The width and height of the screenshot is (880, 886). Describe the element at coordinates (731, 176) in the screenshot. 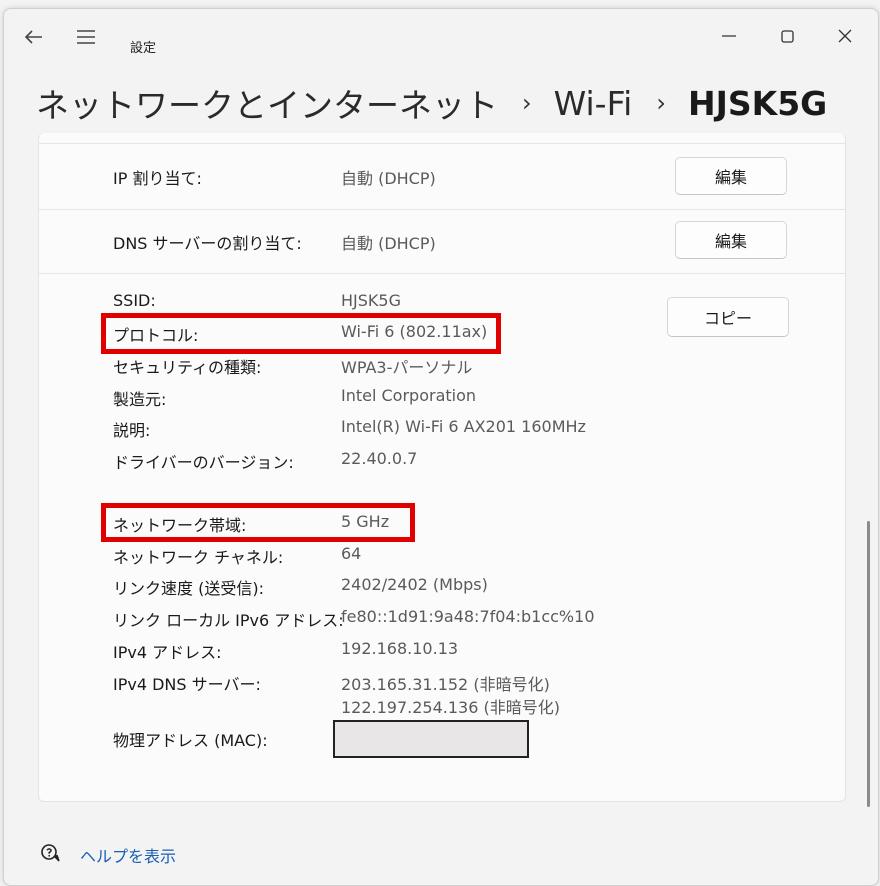

I see `ip-edit-button: 編集` at that location.